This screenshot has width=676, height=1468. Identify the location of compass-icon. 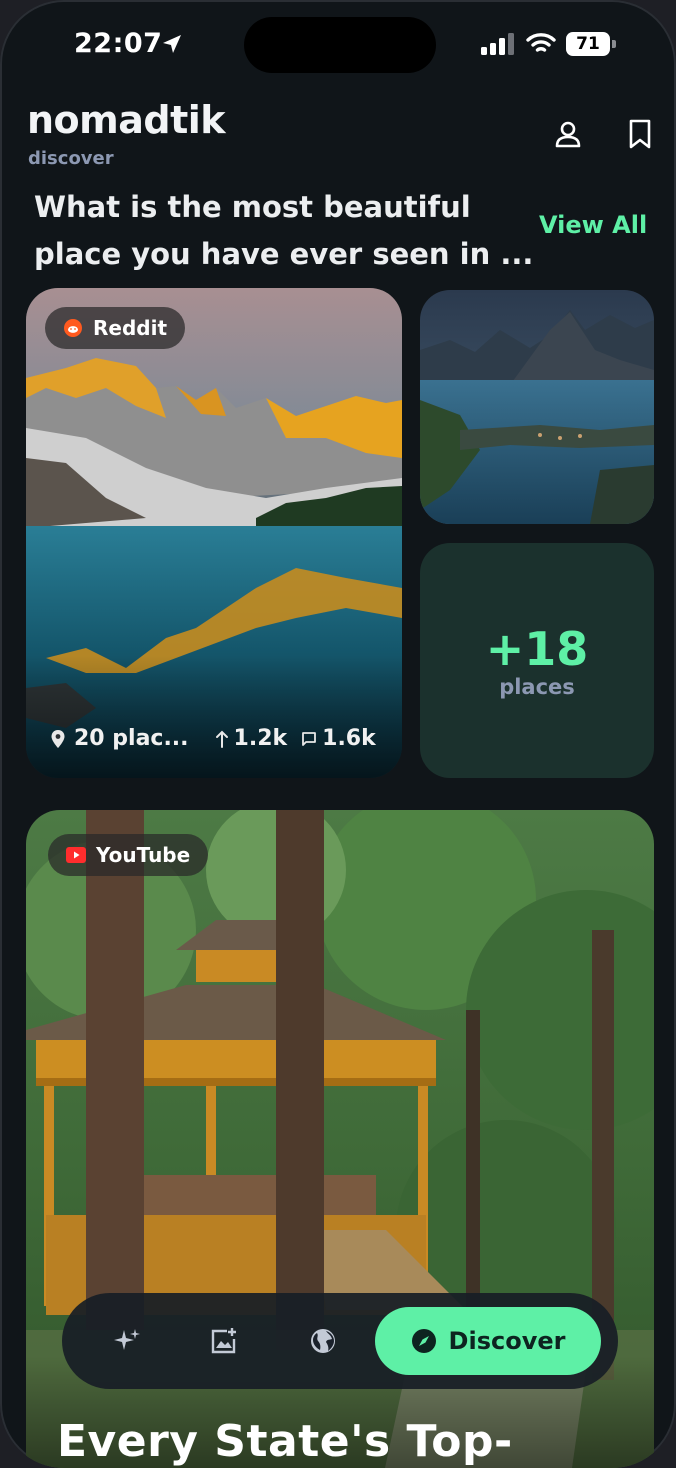
(423, 1341).